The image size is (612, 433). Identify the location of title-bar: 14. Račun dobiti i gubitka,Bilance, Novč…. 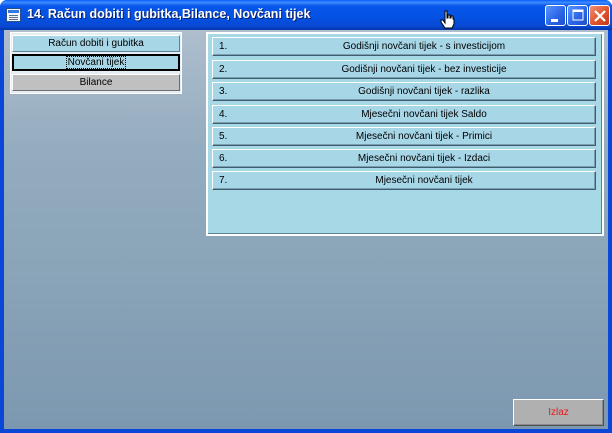
(306, 15).